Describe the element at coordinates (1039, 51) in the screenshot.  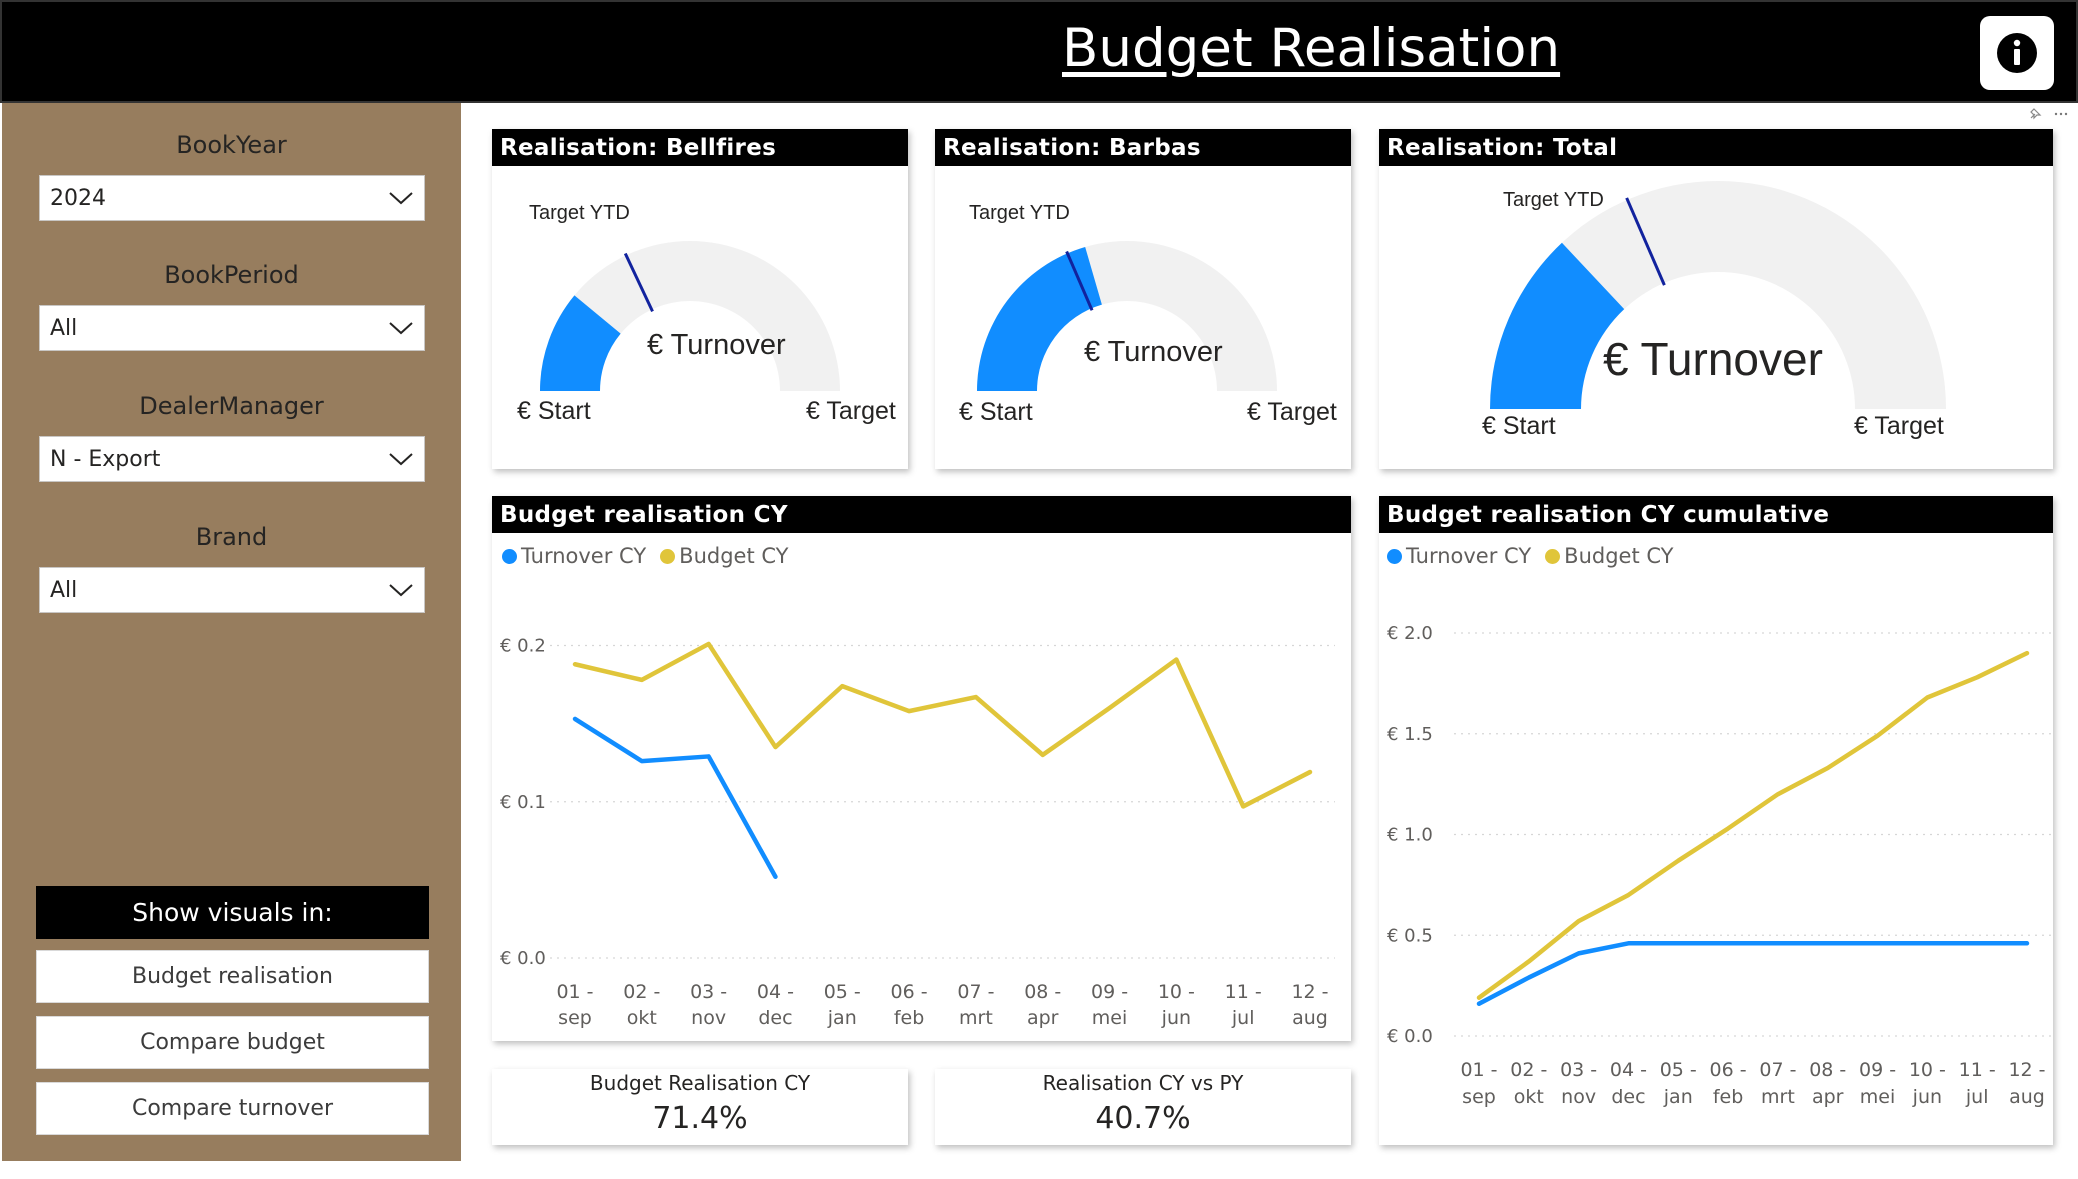
I see `header-bar: Budget Realisation` at that location.